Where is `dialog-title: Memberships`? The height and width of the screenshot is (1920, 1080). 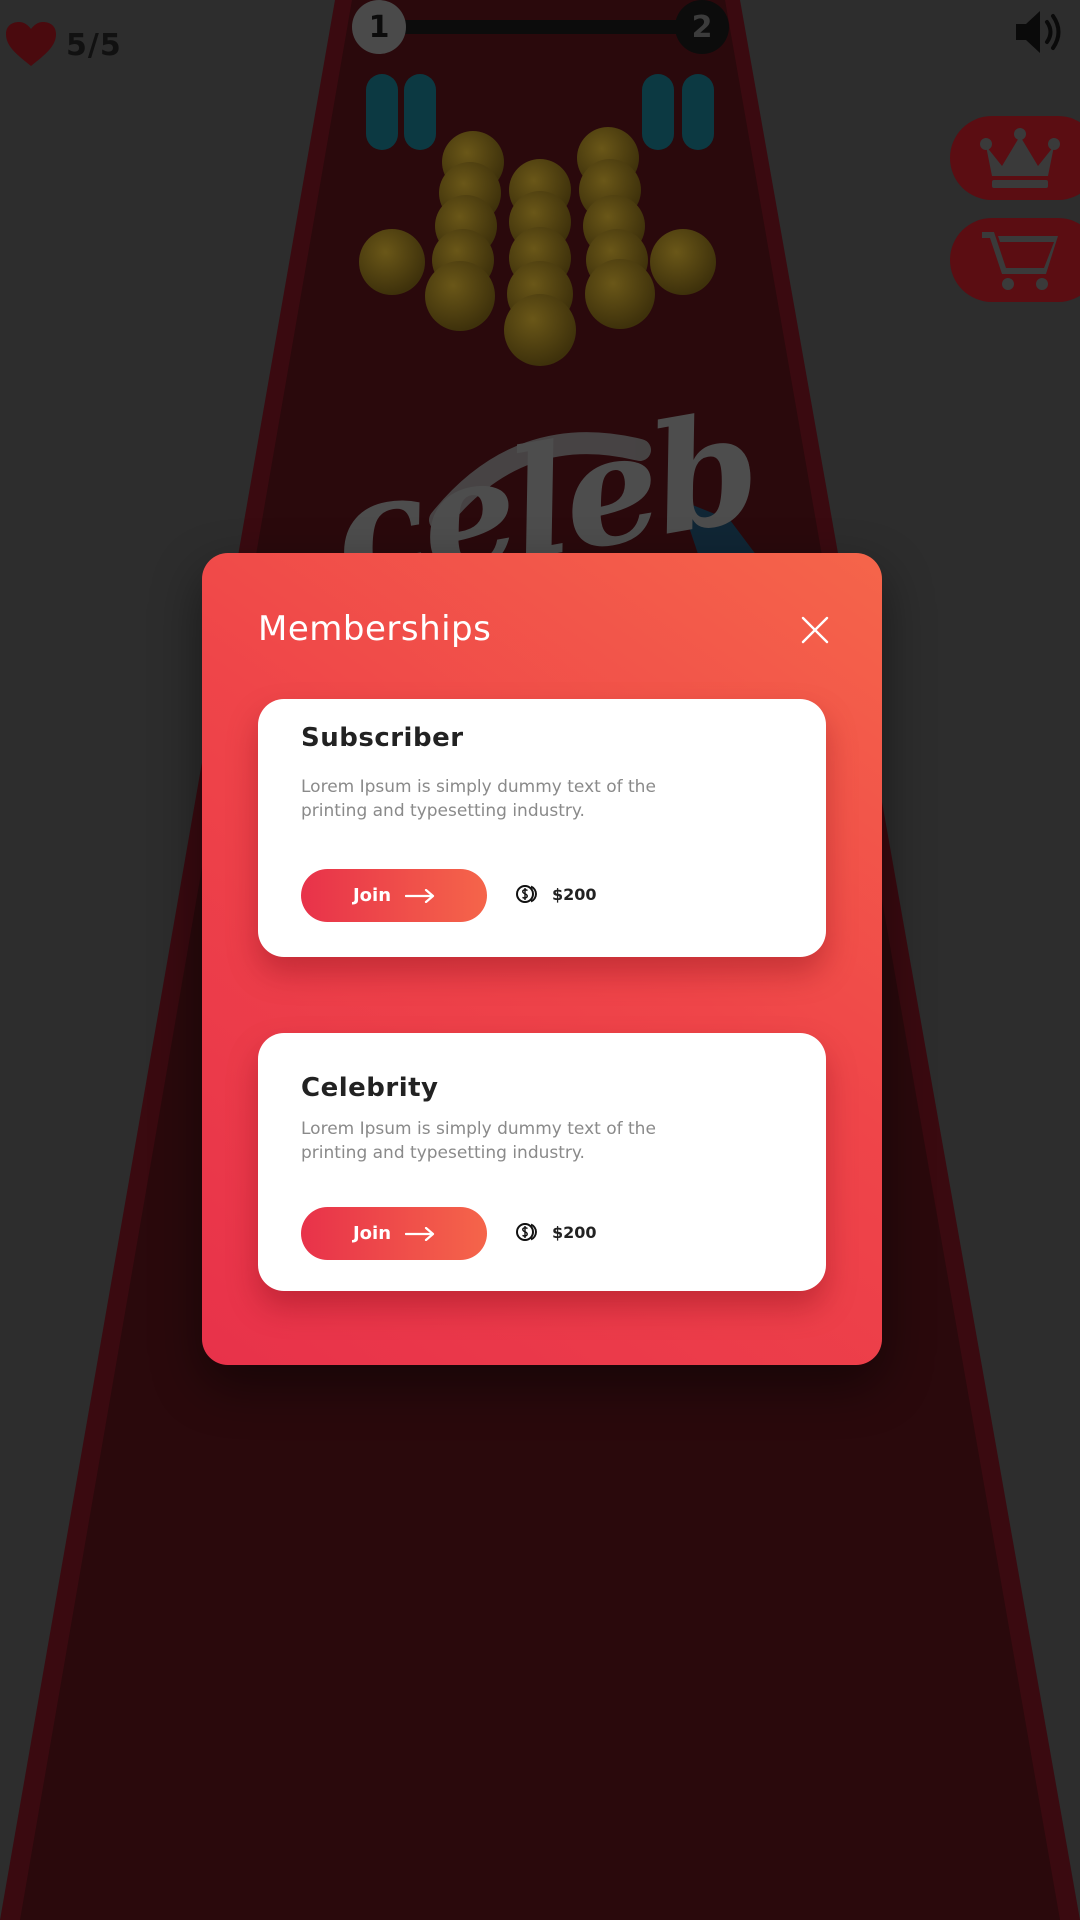
dialog-title: Memberships is located at coordinates (375, 629).